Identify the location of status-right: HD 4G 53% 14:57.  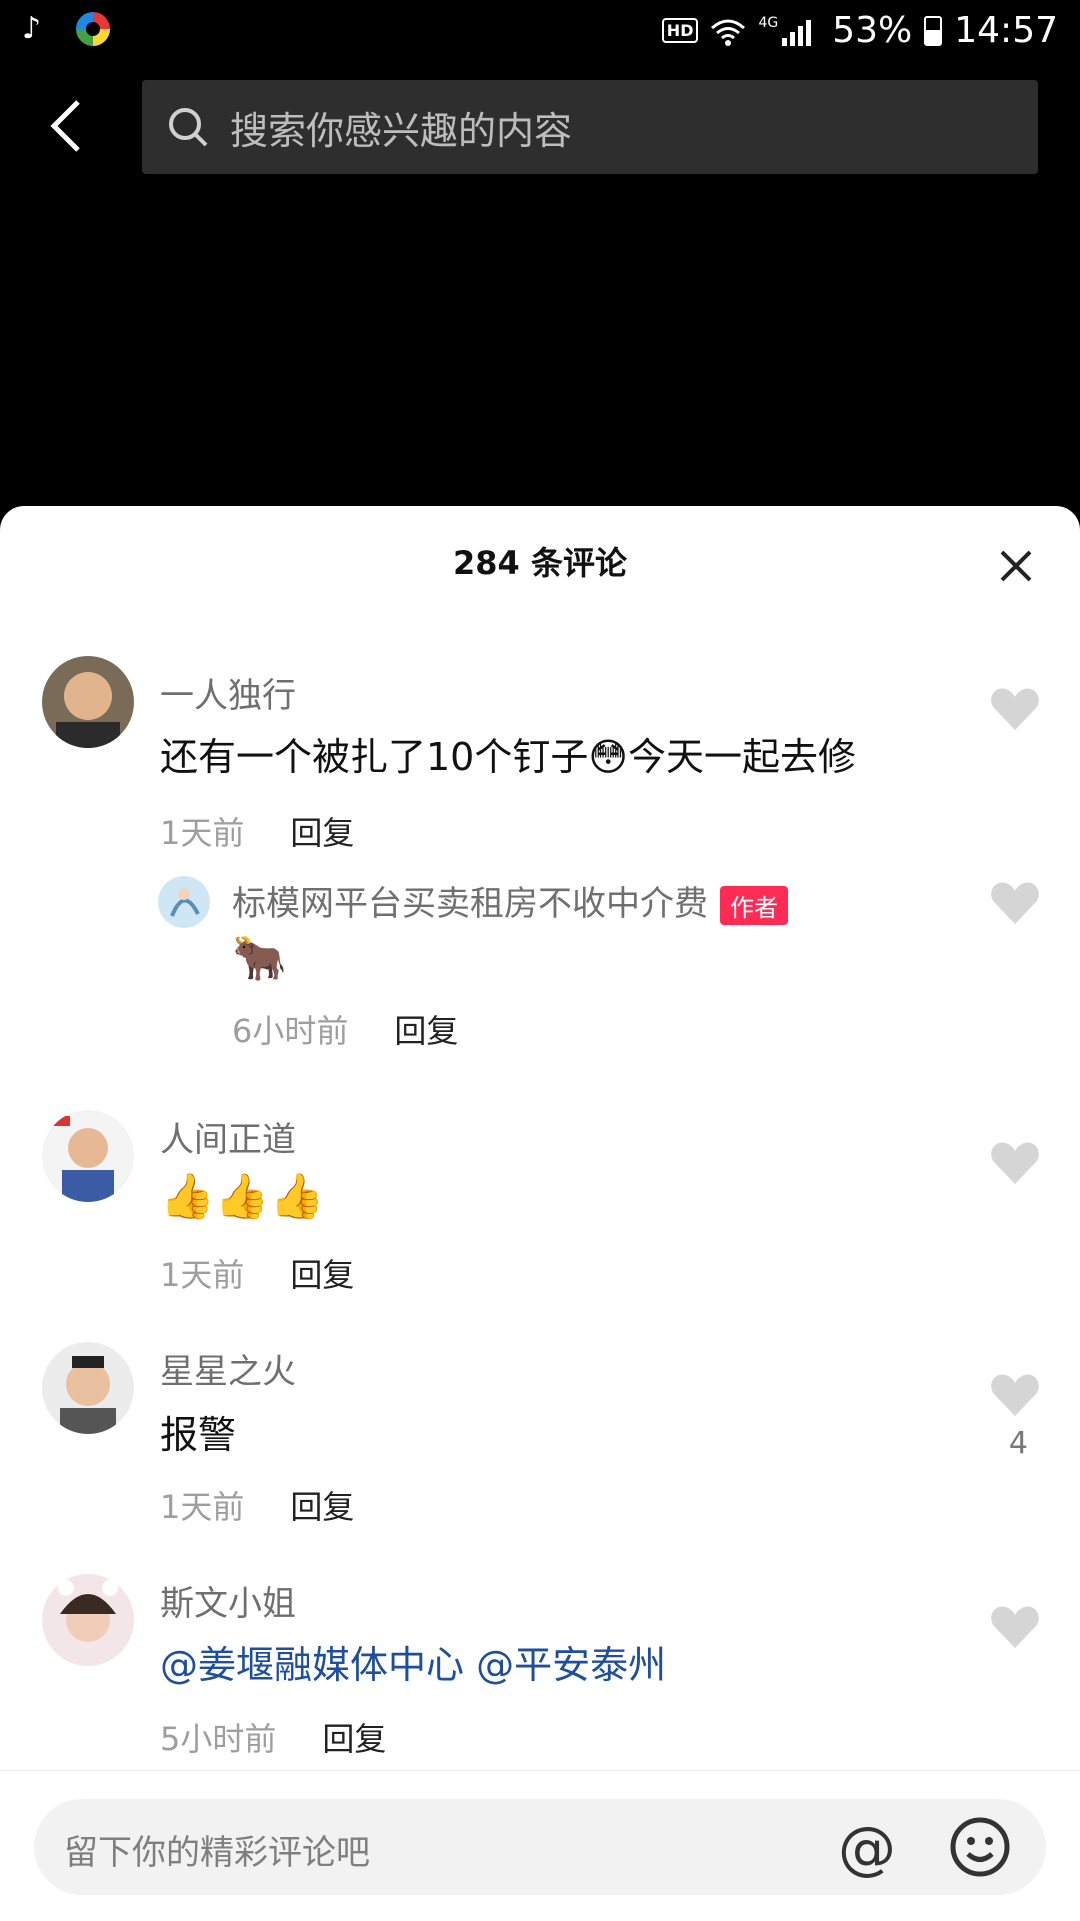
(859, 30).